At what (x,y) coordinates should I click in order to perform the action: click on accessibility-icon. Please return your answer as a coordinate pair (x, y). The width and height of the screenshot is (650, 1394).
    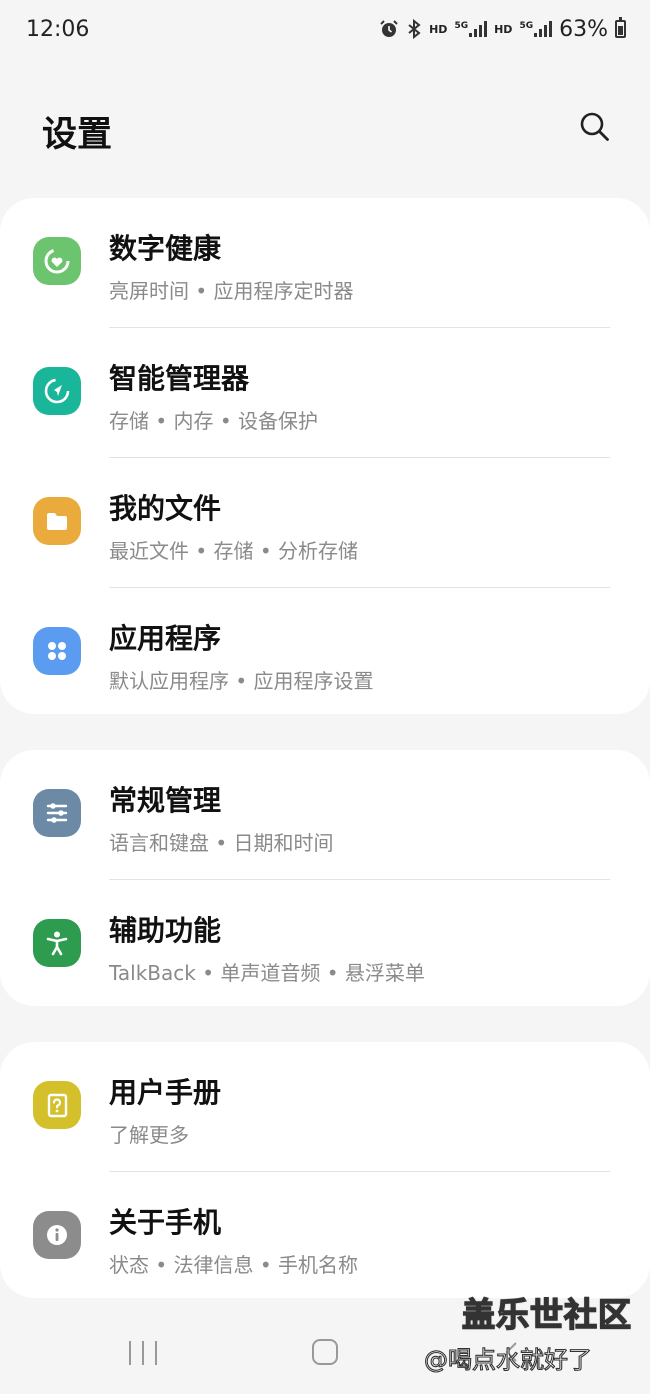
    Looking at the image, I should click on (57, 943).